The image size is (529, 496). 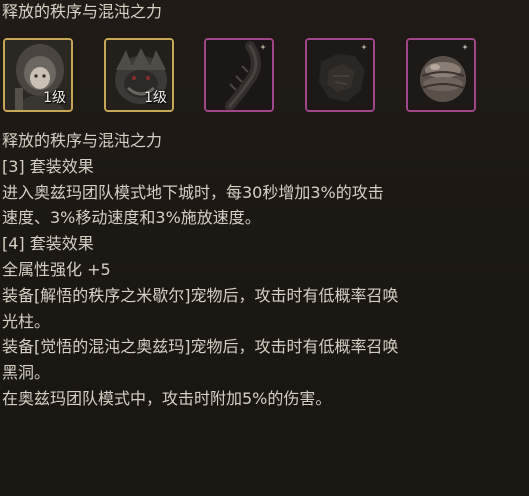 What do you see at coordinates (56, 269) in the screenshot?
I see `set-effect-4-text: 全属性强化 +5` at bounding box center [56, 269].